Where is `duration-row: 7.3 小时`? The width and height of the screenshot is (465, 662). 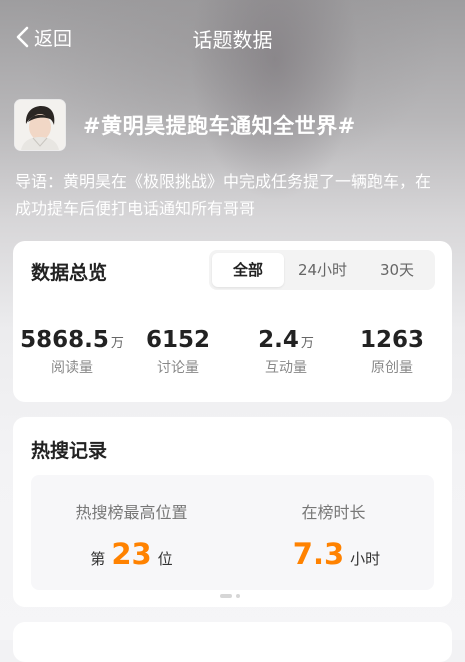 duration-row: 7.3 小时 is located at coordinates (333, 554).